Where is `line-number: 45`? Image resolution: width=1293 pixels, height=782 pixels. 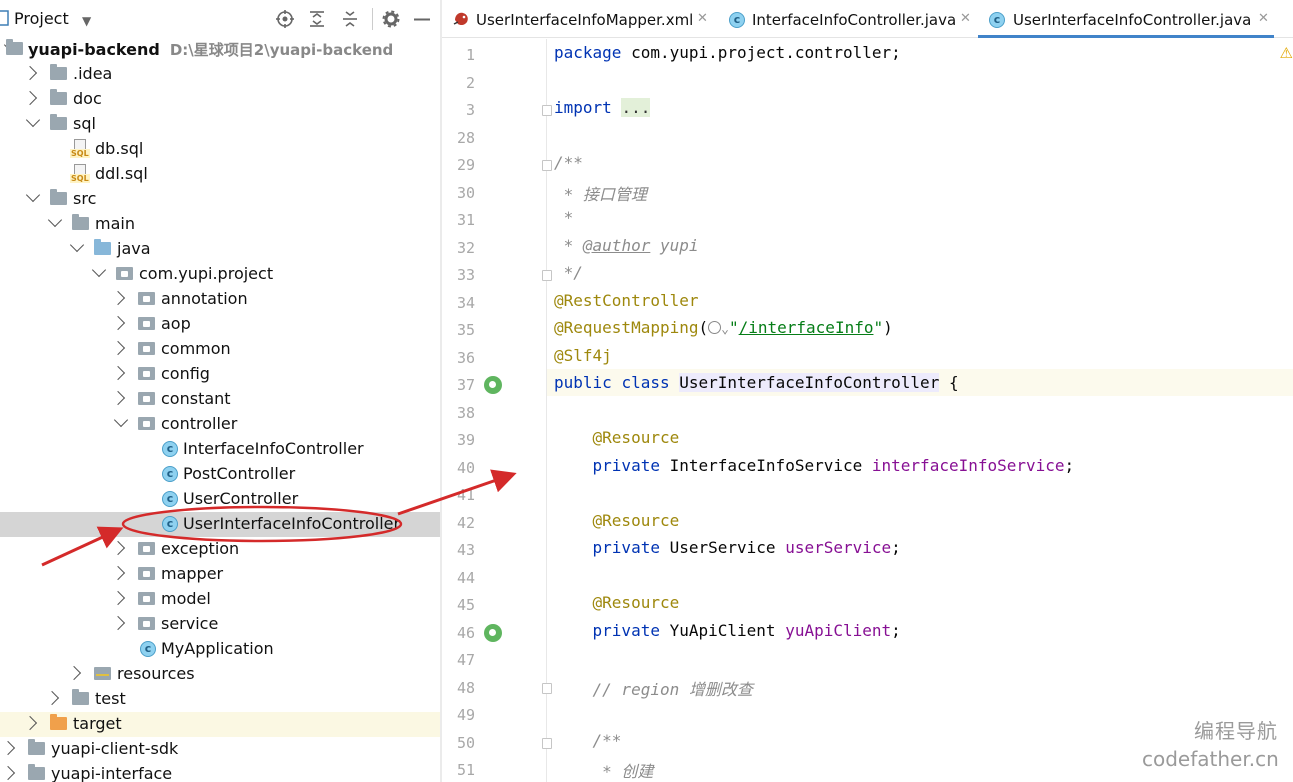
line-number: 45 is located at coordinates (465, 605).